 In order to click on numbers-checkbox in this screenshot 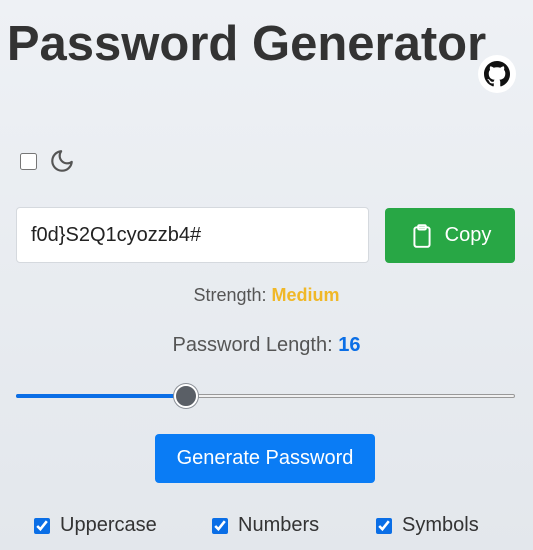, I will do `click(220, 525)`.